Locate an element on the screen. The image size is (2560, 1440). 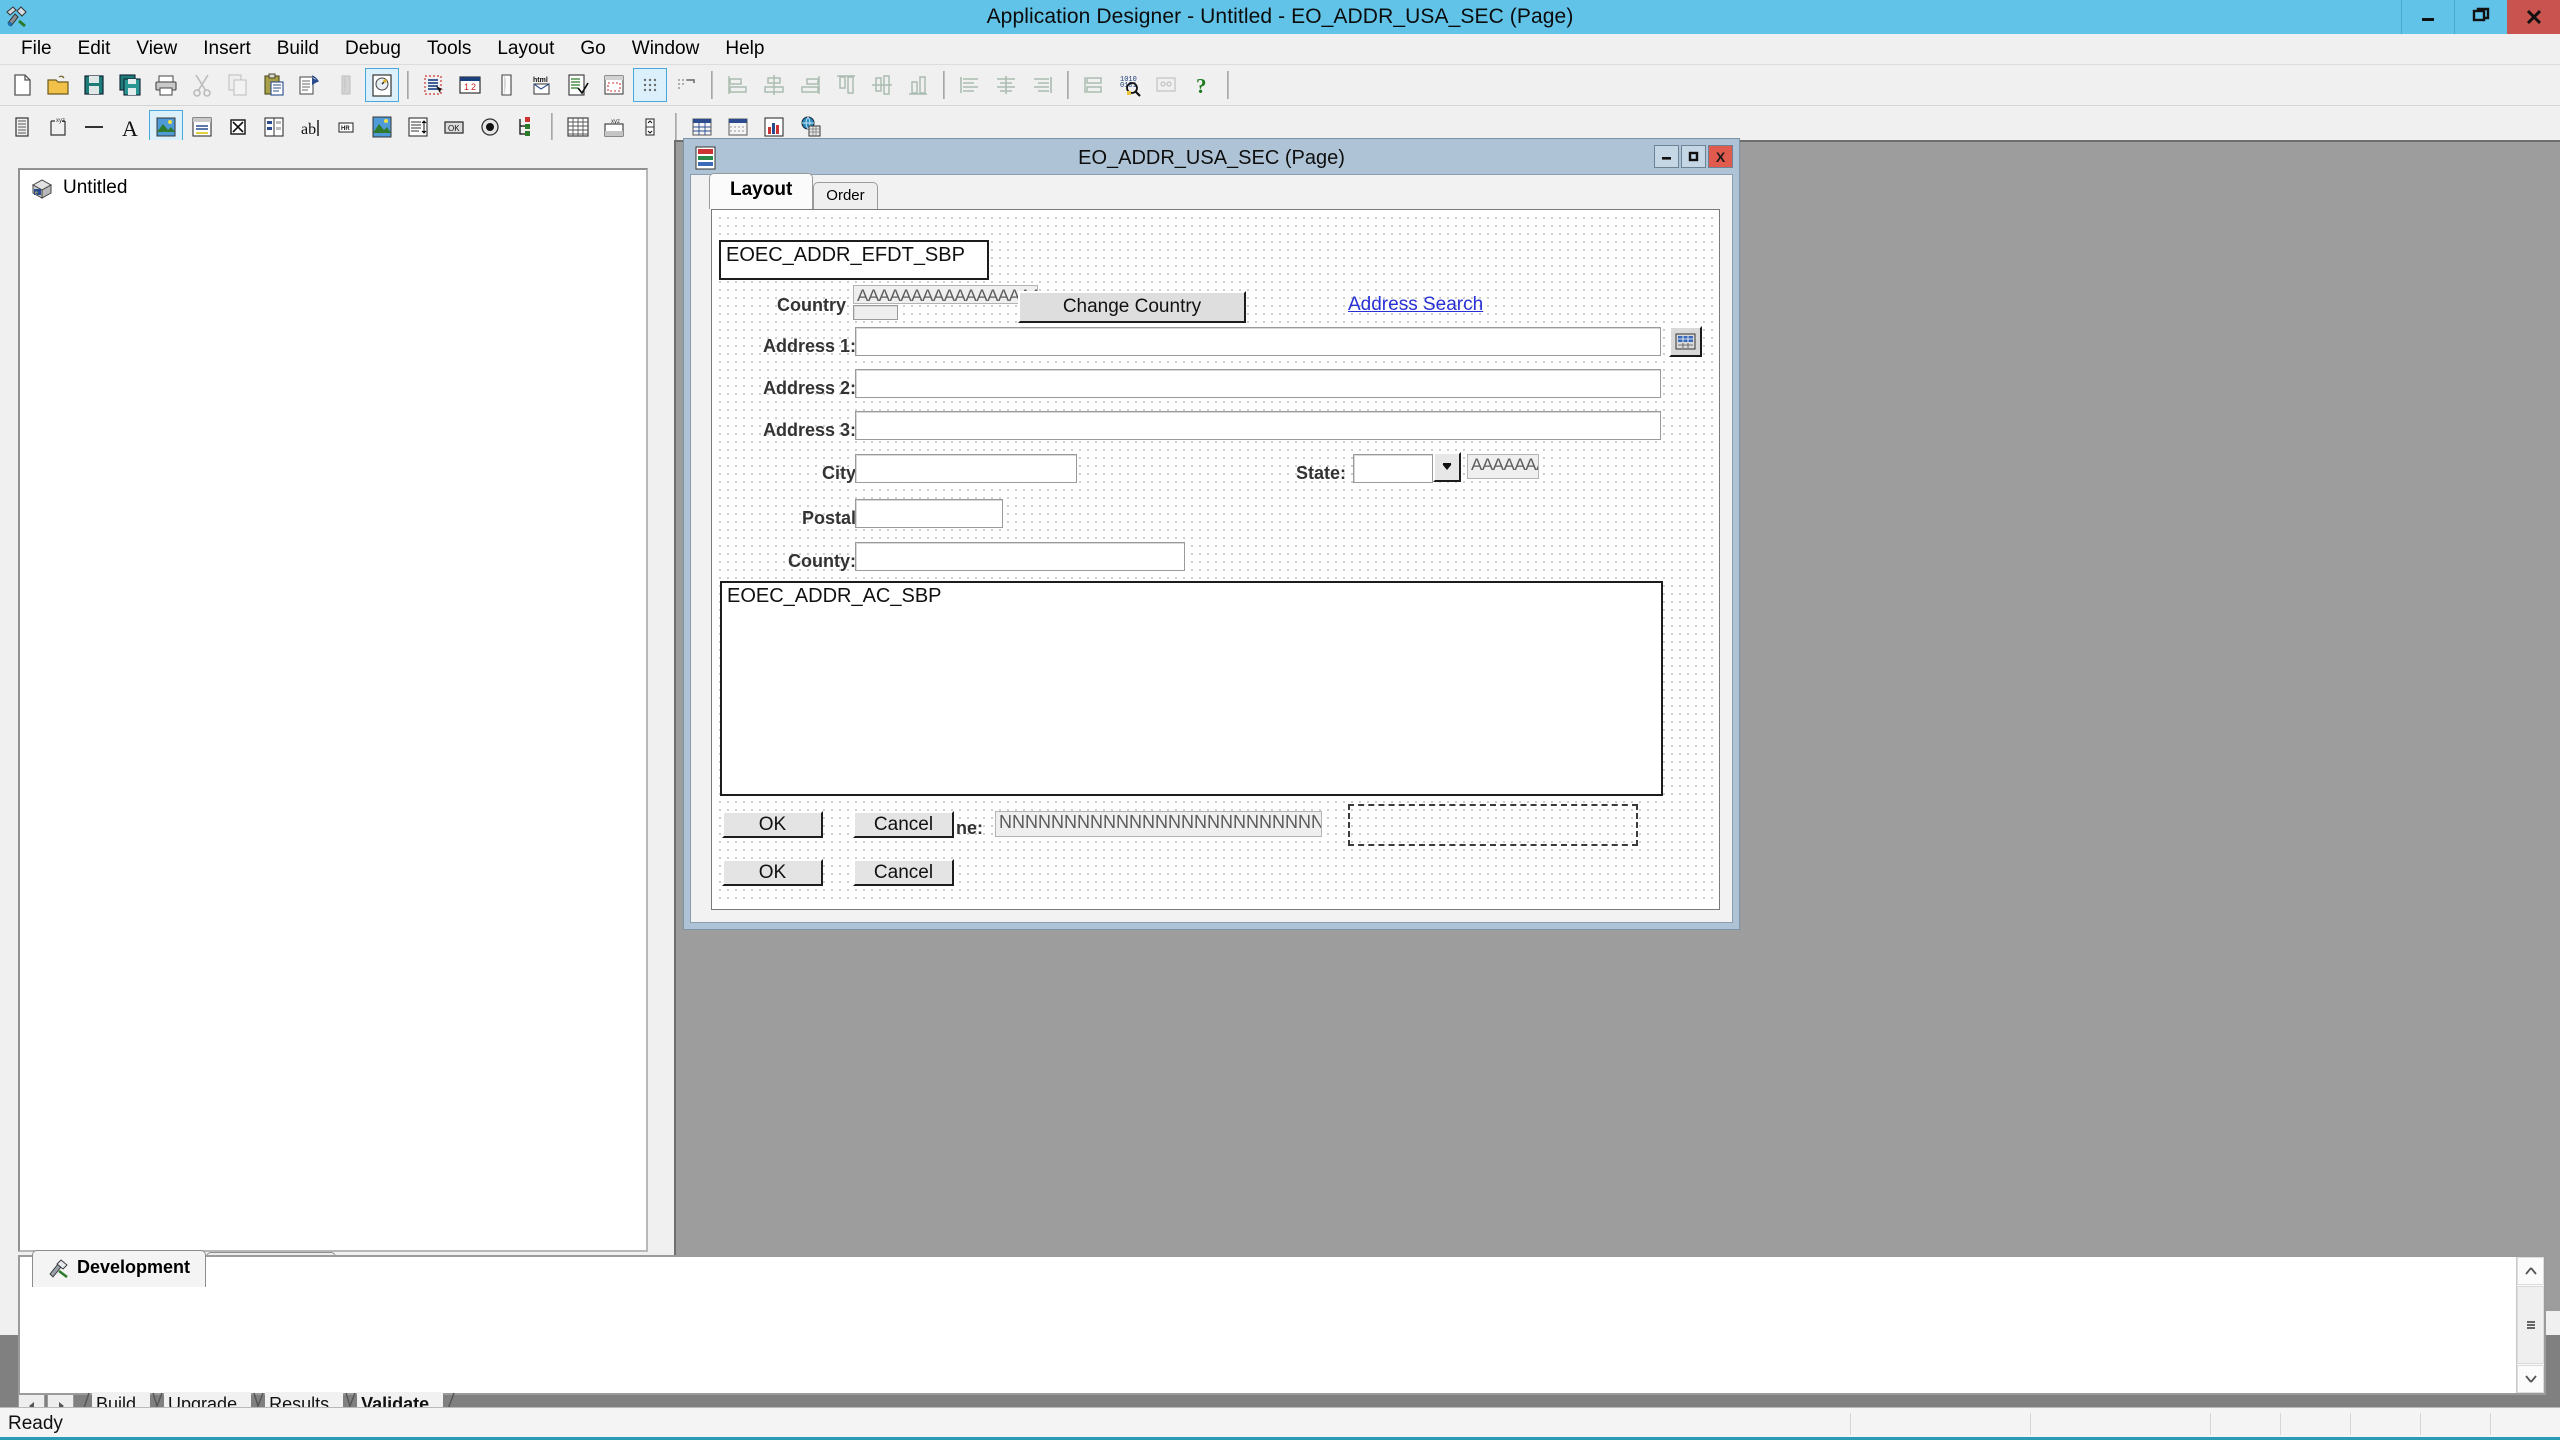
new-icon is located at coordinates (22, 85).